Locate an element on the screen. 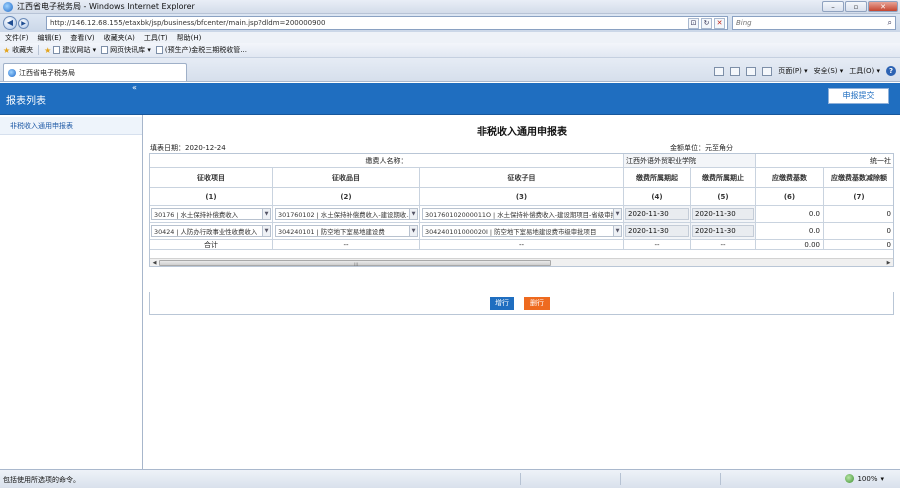 The width and height of the screenshot is (900, 488). menu-view: 查看(V) is located at coordinates (82, 38).